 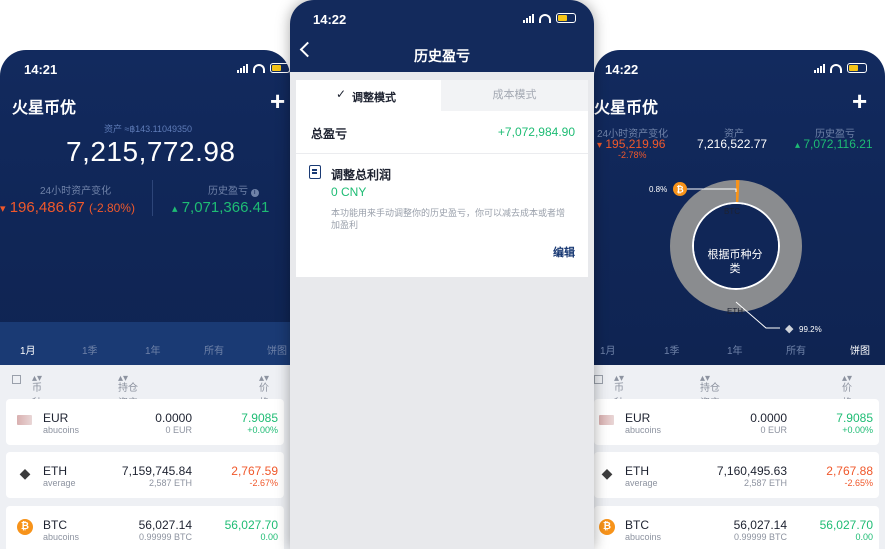 What do you see at coordinates (641, 483) in the screenshot?
I see `coin-source: average` at bounding box center [641, 483].